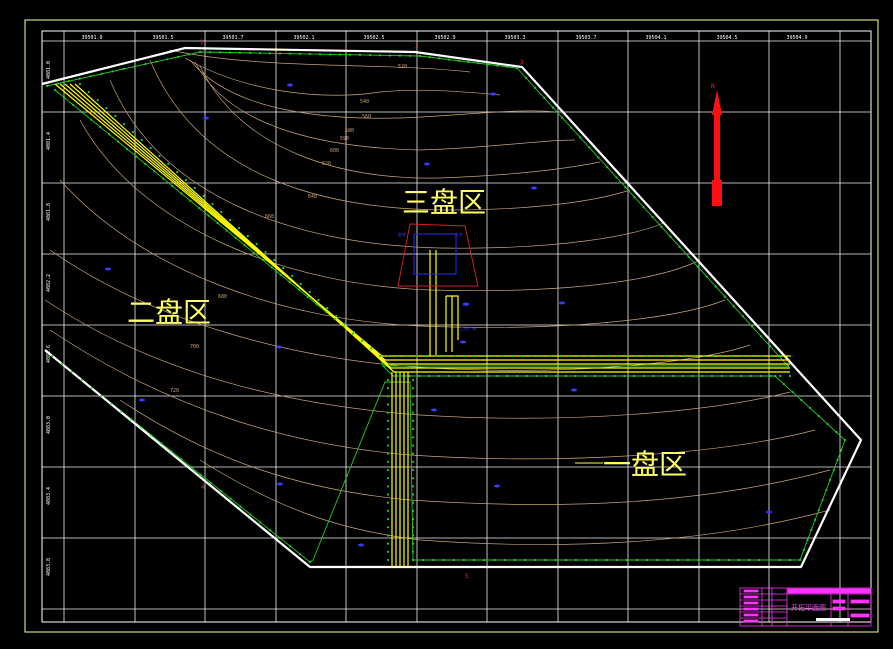 The image size is (893, 649). What do you see at coordinates (585, 38) in the screenshot?
I see `top-coordinate-label: 39503.7` at bounding box center [585, 38].